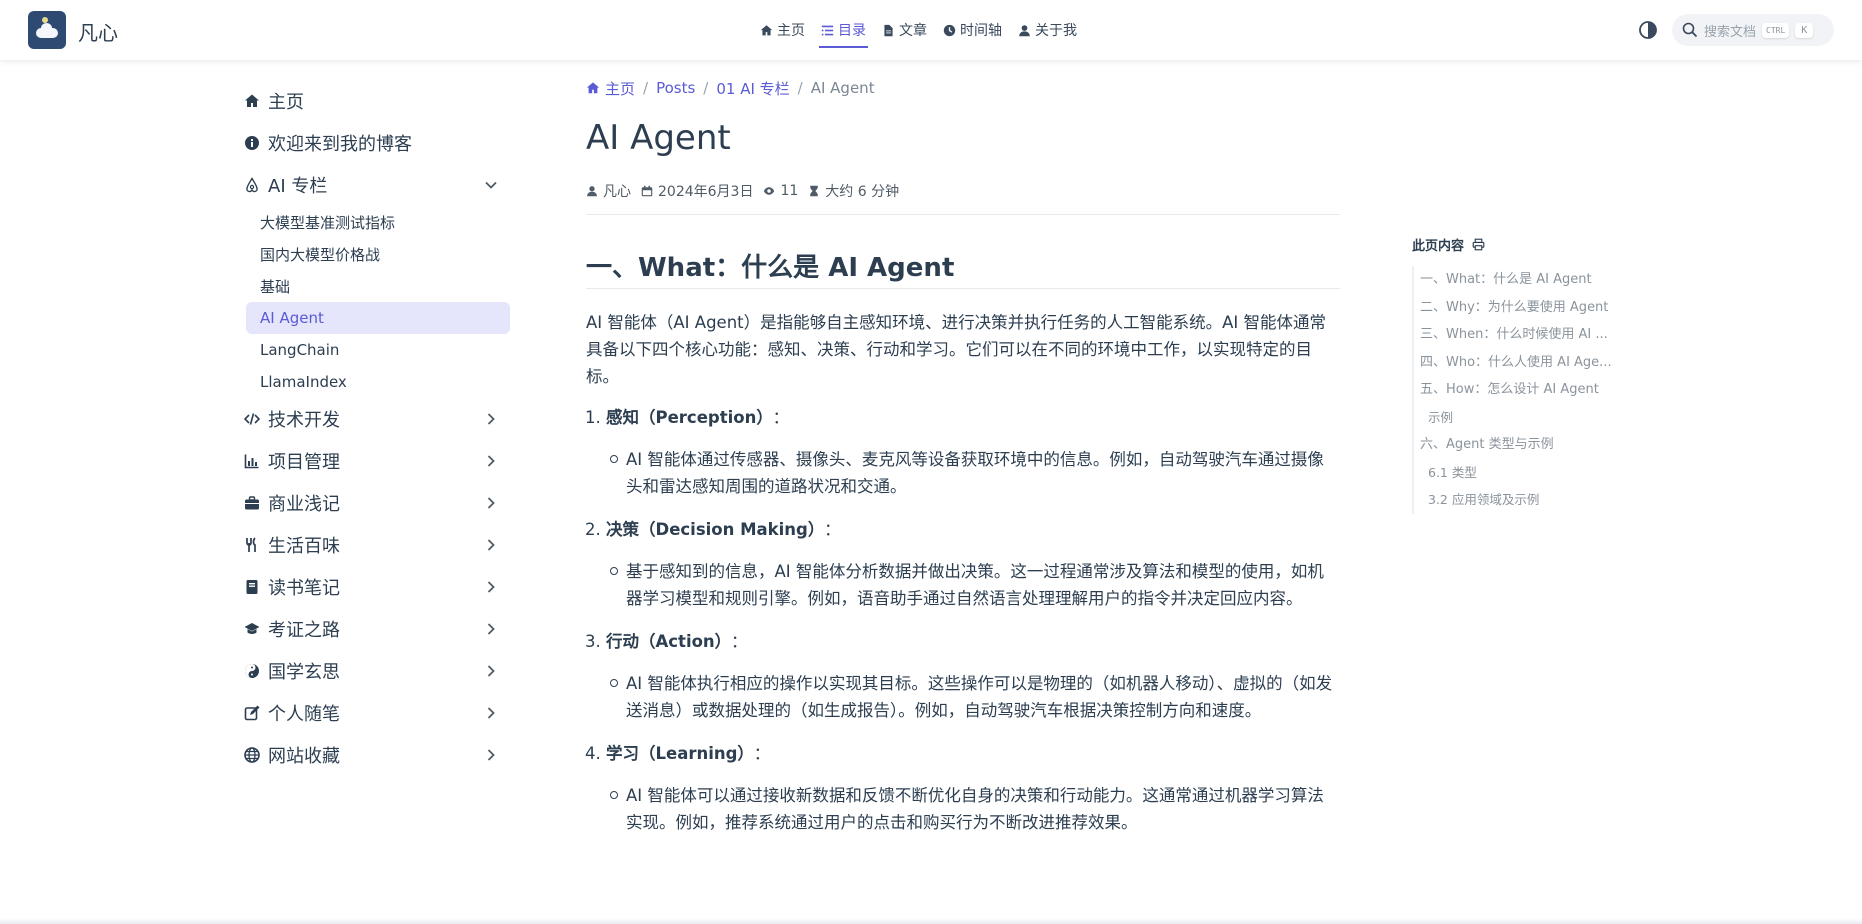  Describe the element at coordinates (676, 753) in the screenshot. I see `point-label: 学习（Learning）` at that location.